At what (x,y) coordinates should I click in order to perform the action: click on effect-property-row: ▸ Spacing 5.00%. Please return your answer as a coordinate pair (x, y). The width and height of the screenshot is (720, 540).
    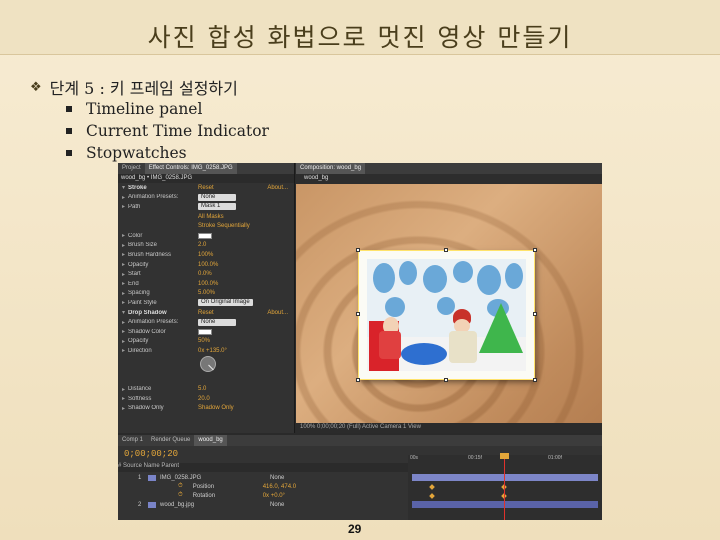
    Looking at the image, I should click on (206, 294).